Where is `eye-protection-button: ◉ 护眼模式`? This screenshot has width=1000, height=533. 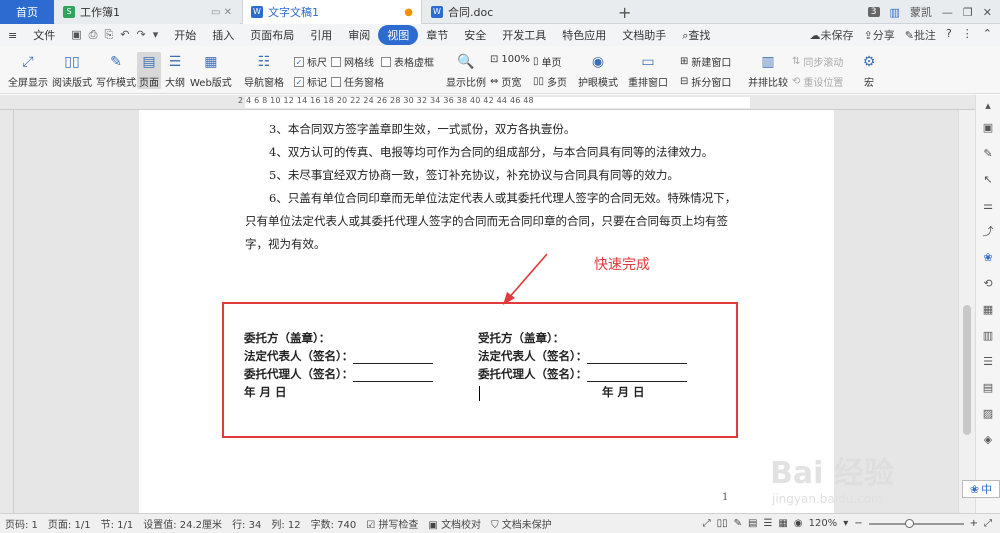
eye-protection-button: ◉ 护眼模式 is located at coordinates (598, 70).